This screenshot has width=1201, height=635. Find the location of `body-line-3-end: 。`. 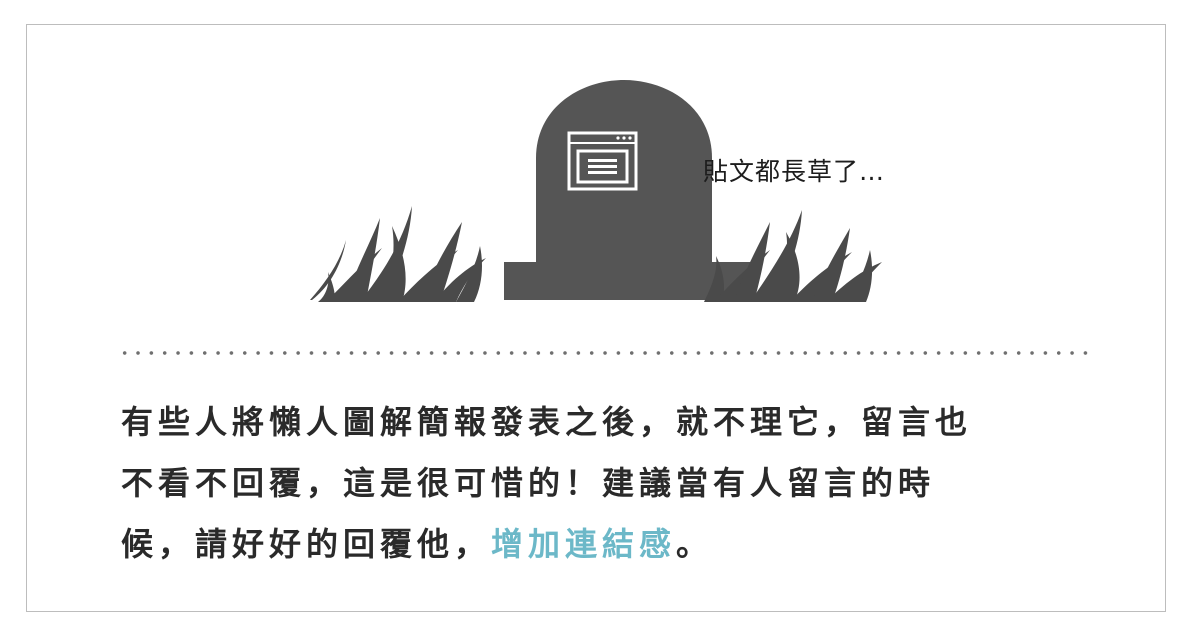

body-line-3-end: 。 is located at coordinates (695, 544).